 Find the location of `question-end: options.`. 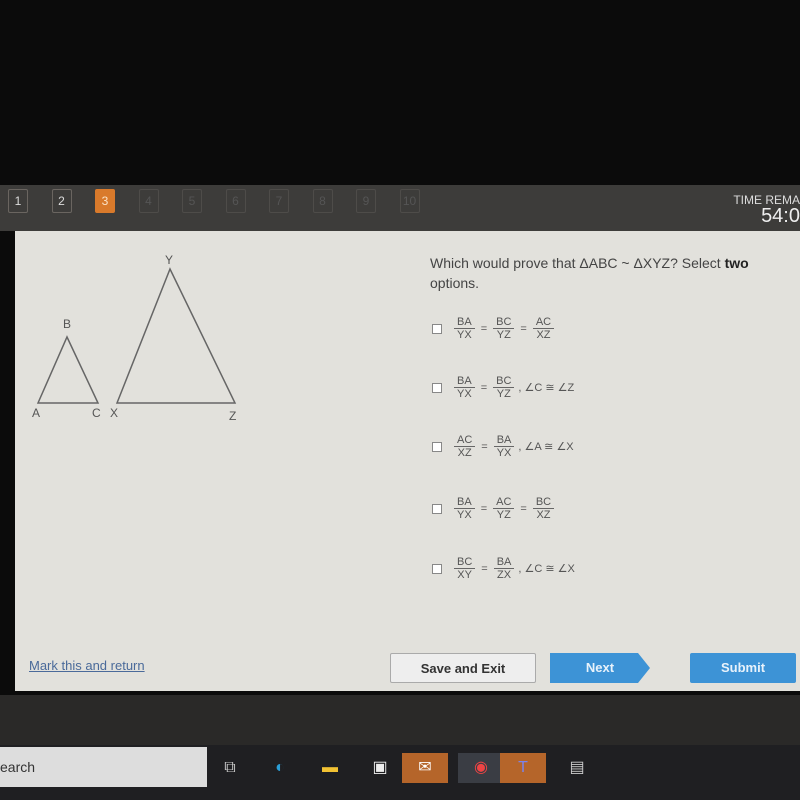

question-end: options. is located at coordinates (455, 283).